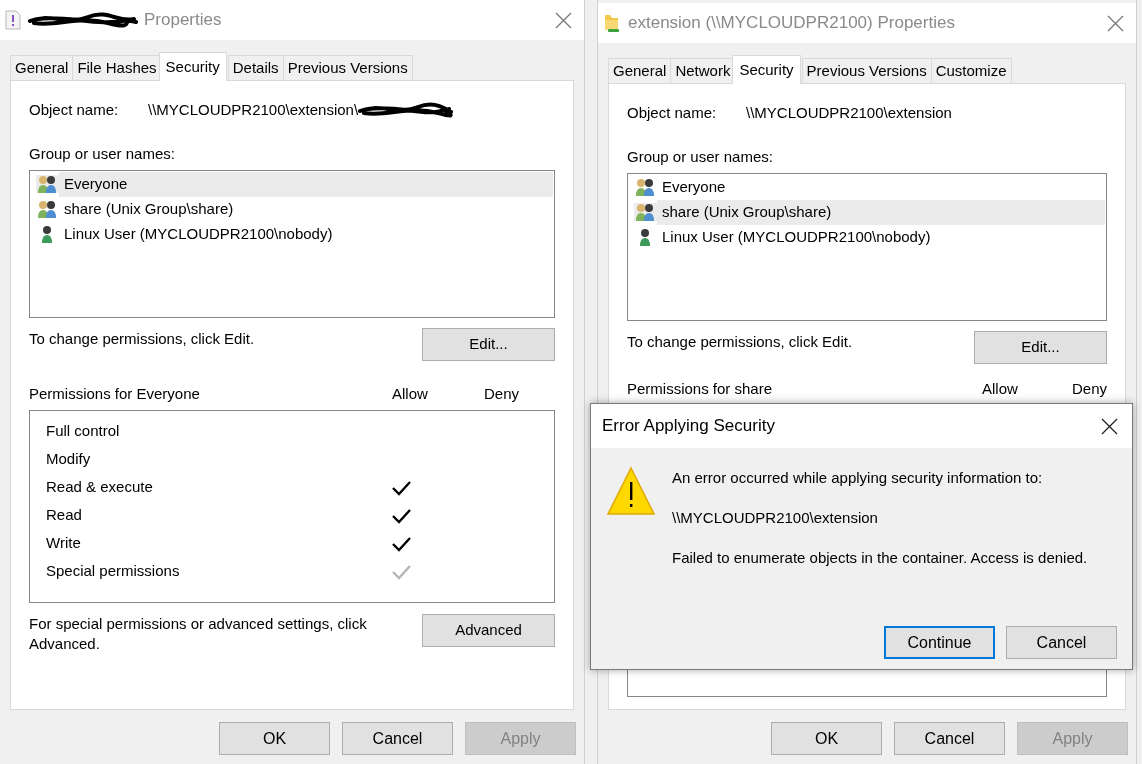 Image resolution: width=1142 pixels, height=764 pixels. I want to click on dialog-button: Cancel, so click(1061, 642).